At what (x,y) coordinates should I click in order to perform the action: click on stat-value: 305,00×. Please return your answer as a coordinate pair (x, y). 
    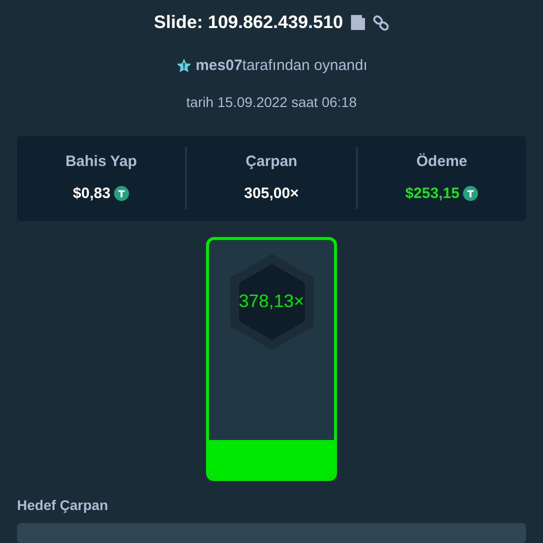
    Looking at the image, I should click on (271, 194).